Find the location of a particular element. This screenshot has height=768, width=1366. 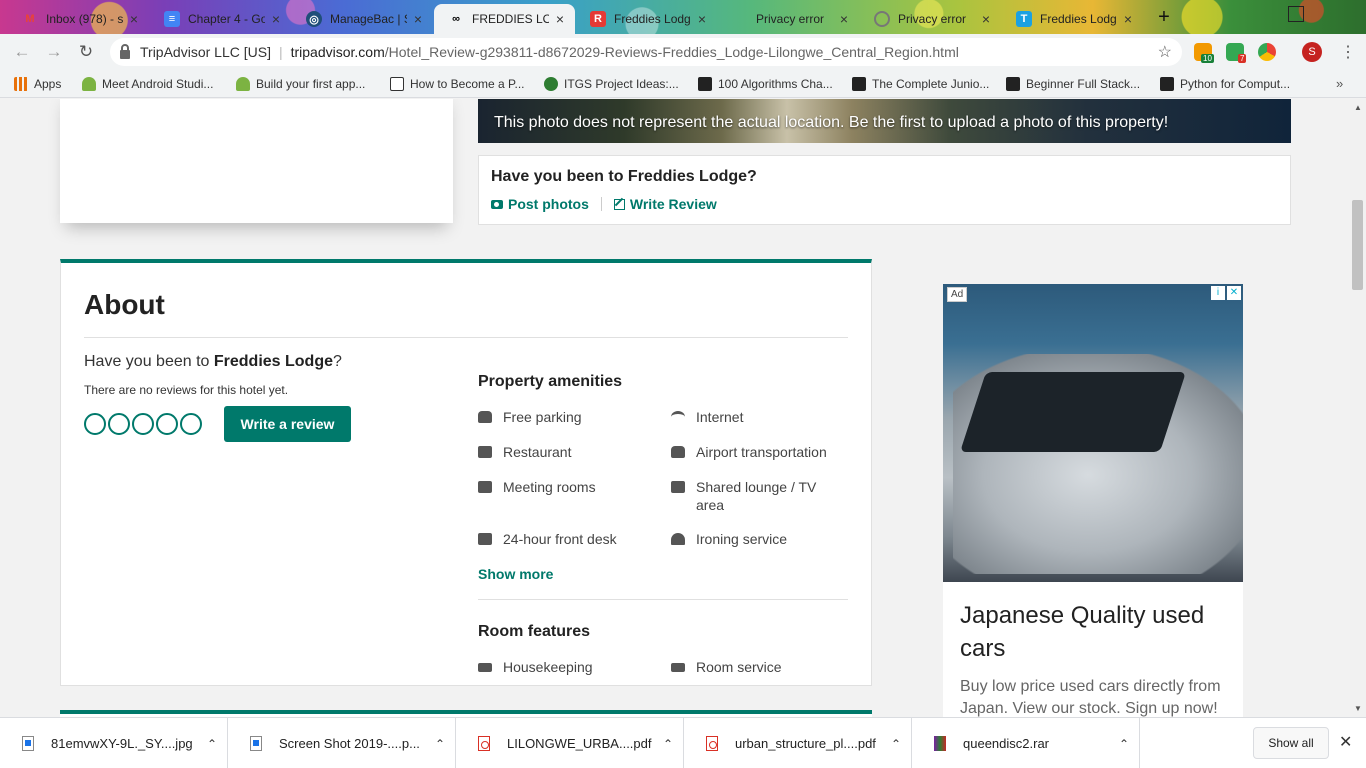

amenity-item: 24-hour front desk is located at coordinates (560, 539).